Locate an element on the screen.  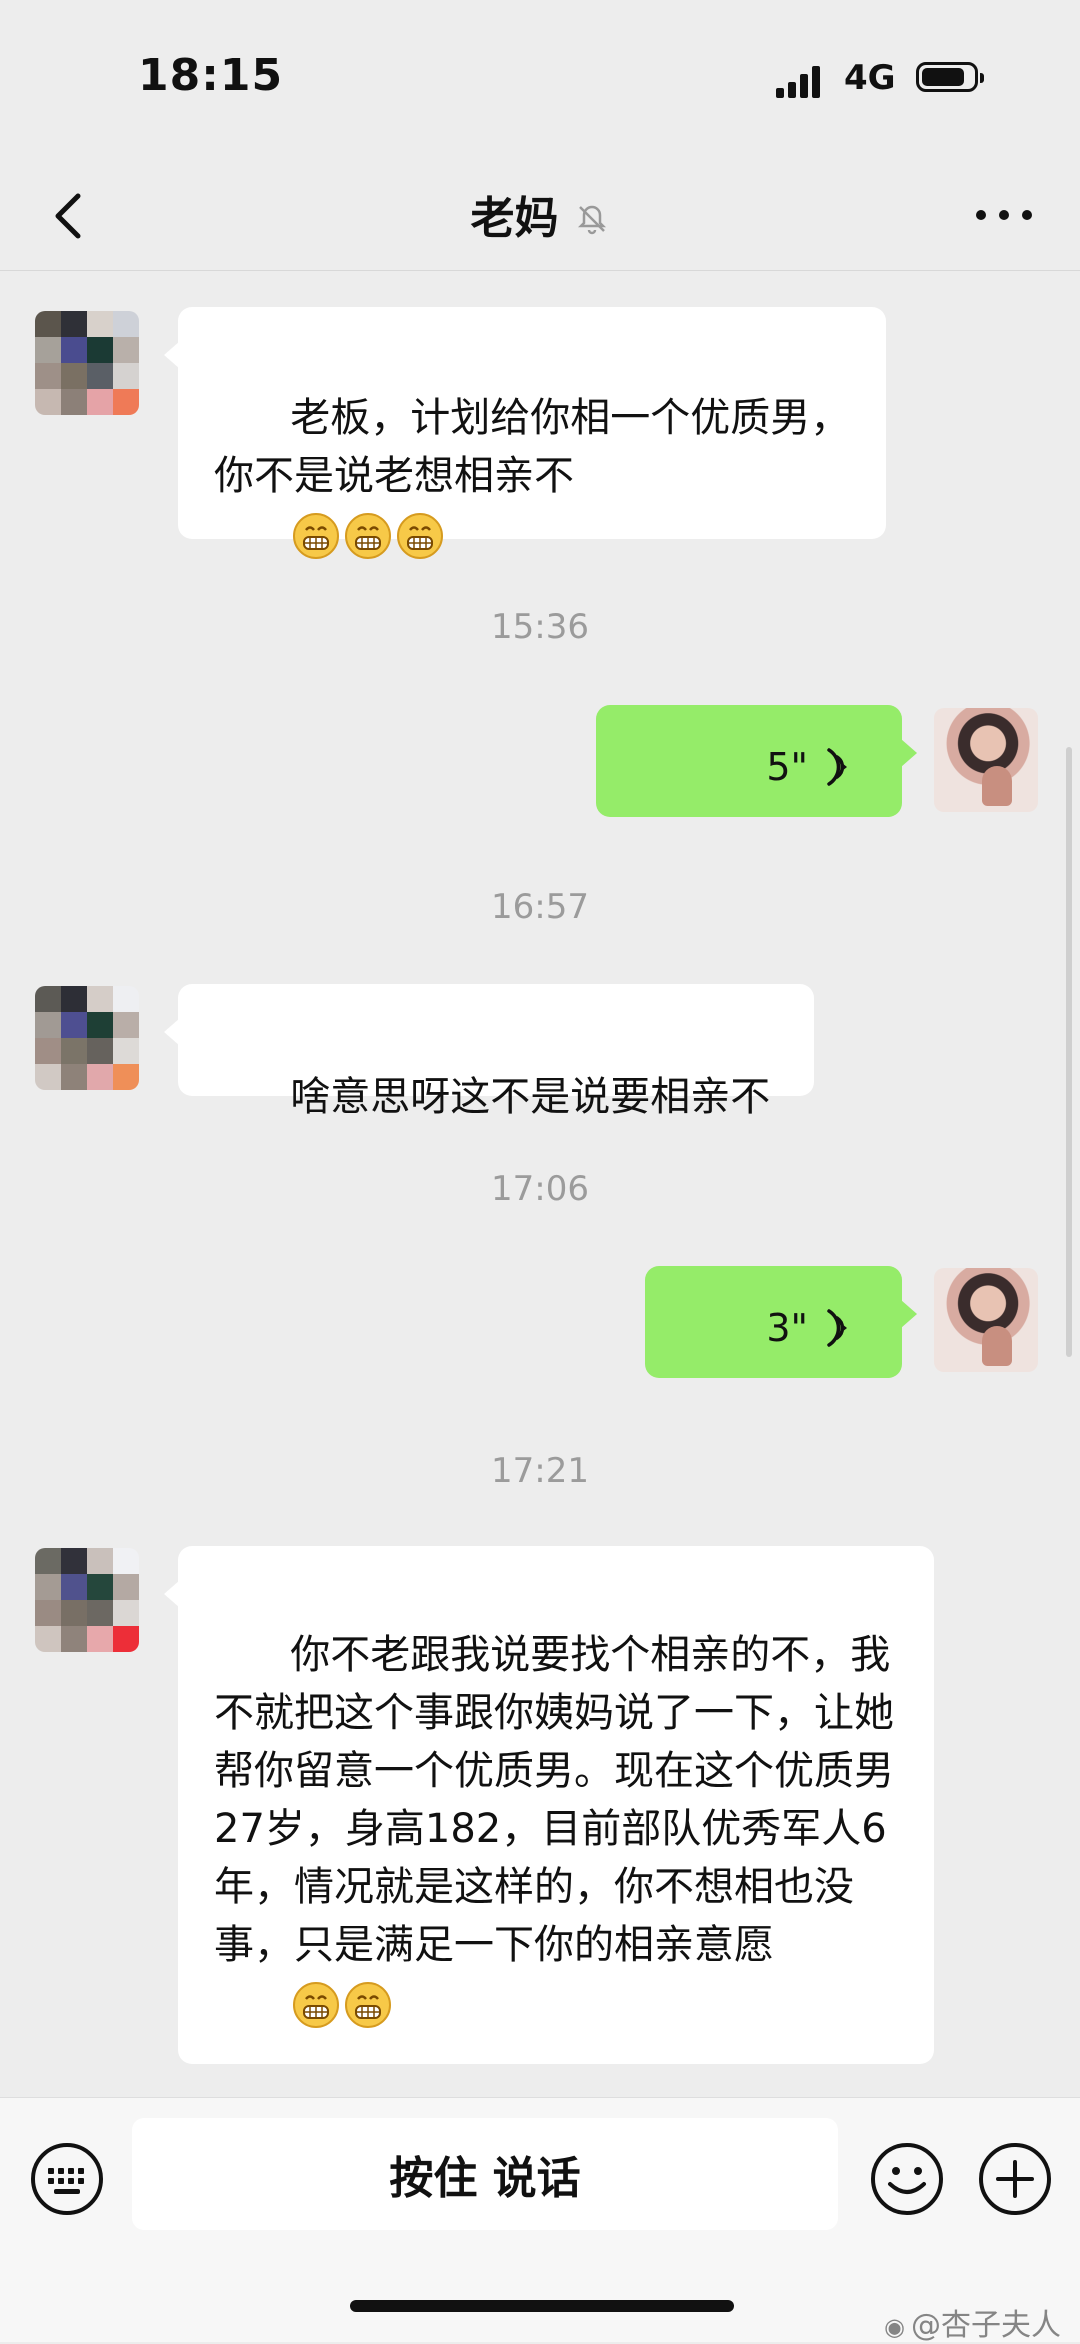
chat-title-wrap: 老妈 is located at coordinates (540, 214).